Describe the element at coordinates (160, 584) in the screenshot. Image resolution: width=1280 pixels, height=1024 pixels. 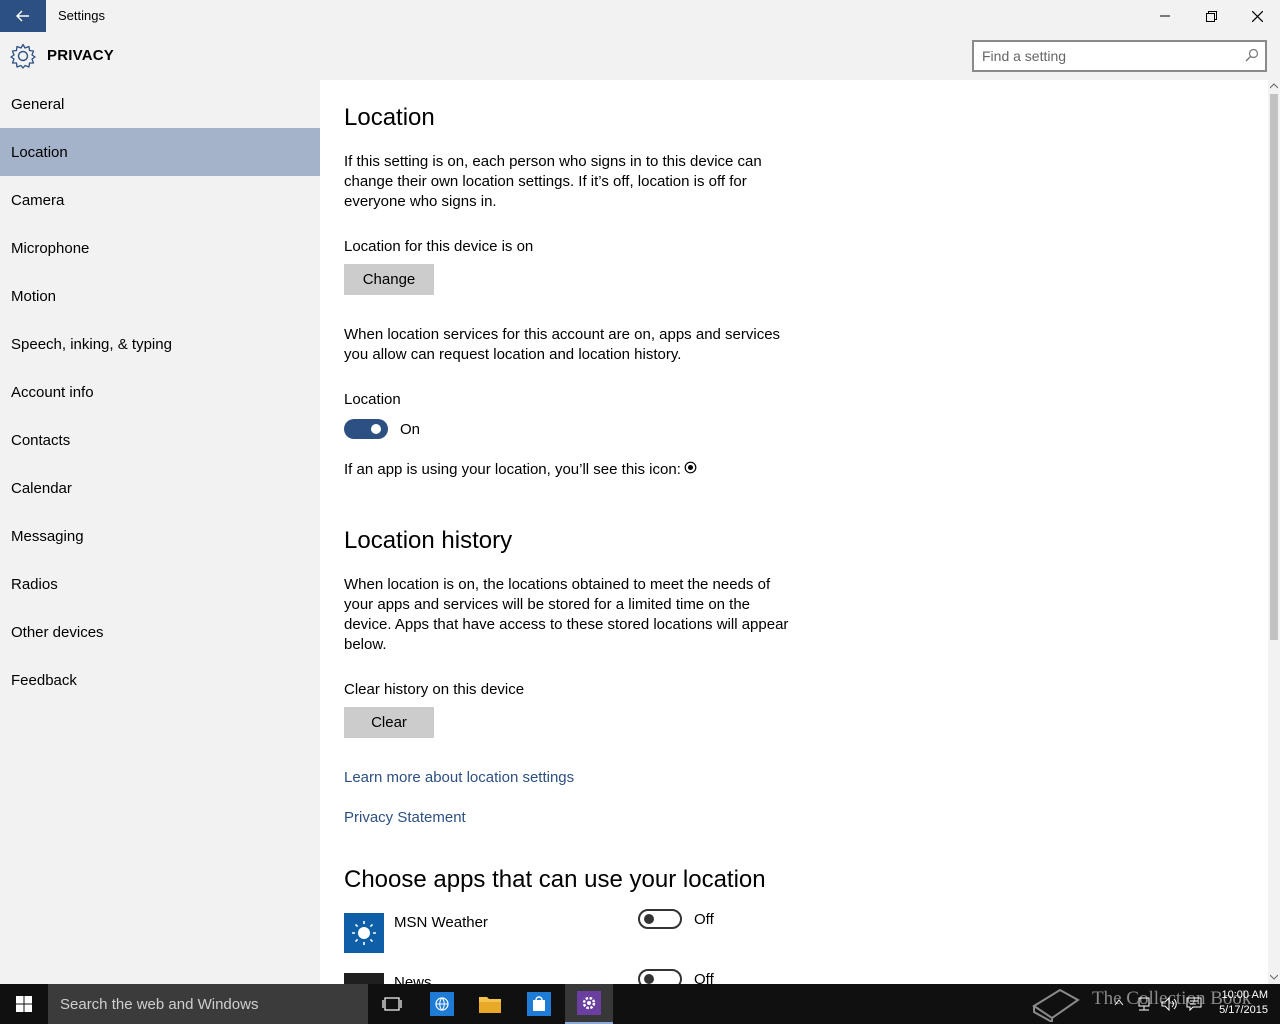
I see `sidebar-item-radios: Radios` at that location.